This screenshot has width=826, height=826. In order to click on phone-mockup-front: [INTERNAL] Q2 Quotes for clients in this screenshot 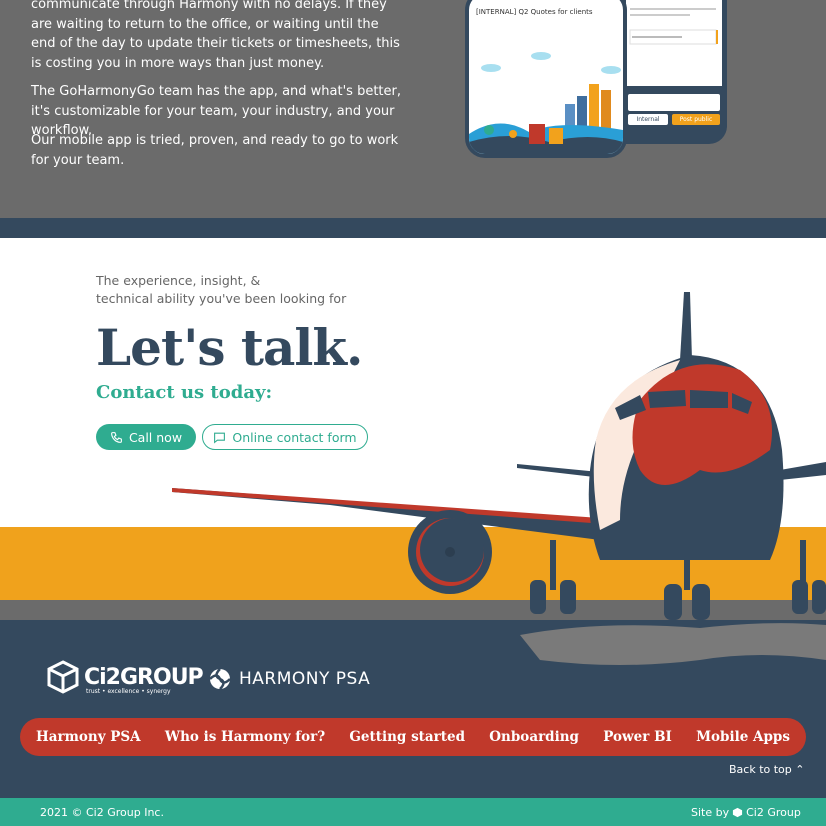, I will do `click(546, 79)`.